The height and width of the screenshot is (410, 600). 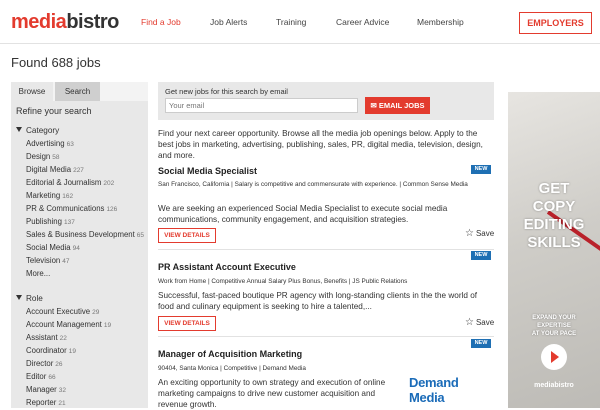 What do you see at coordinates (66, 261) in the screenshot?
I see `filter-count: 47` at bounding box center [66, 261].